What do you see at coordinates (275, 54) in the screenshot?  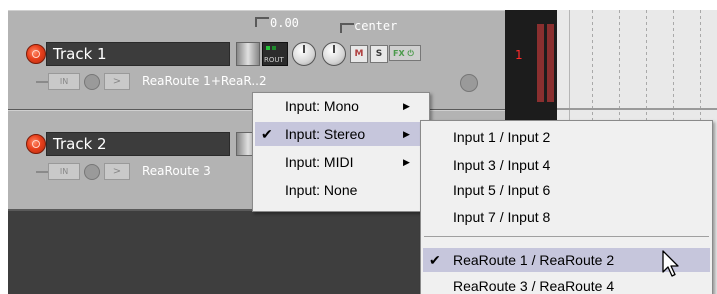 I see `route-button: ROUT` at bounding box center [275, 54].